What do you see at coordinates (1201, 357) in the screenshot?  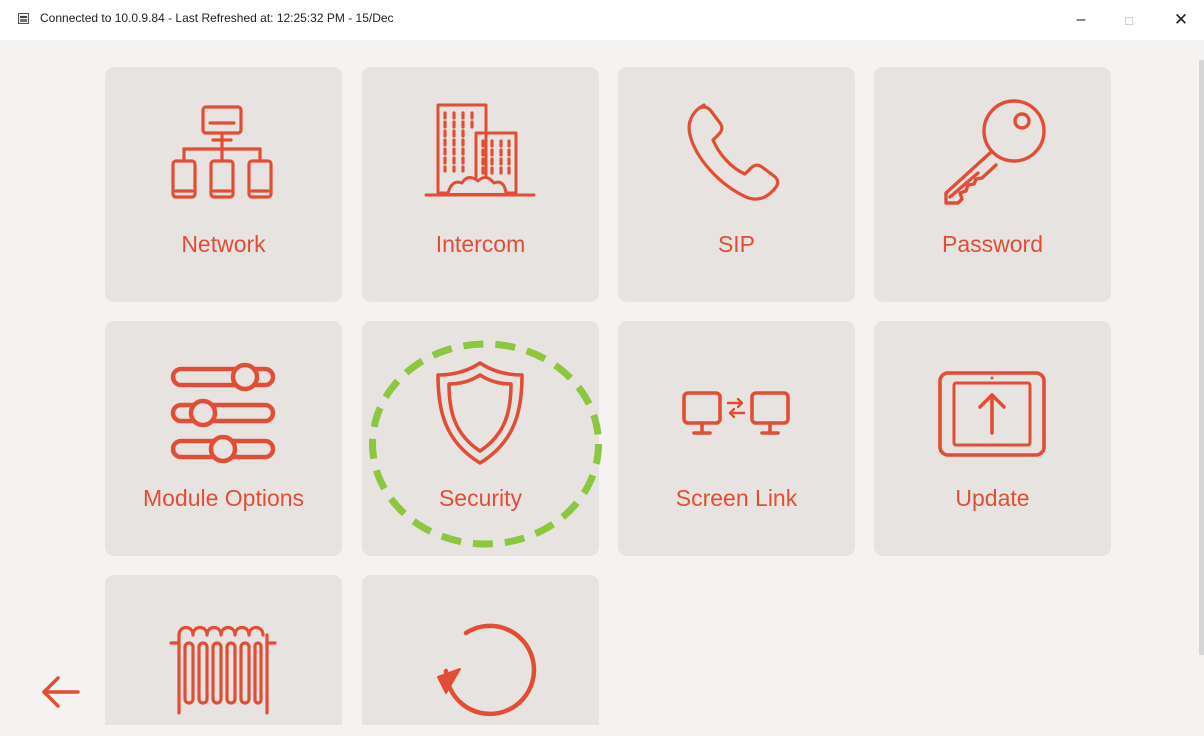 I see `scrollbar` at bounding box center [1201, 357].